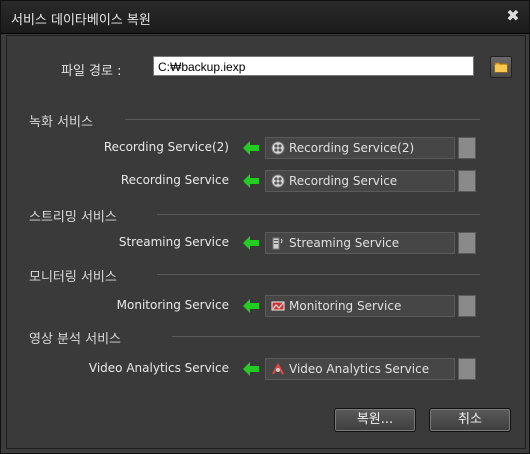 This screenshot has width=530, height=454. Describe the element at coordinates (513, 16) in the screenshot. I see `close-icon: ✖` at that location.